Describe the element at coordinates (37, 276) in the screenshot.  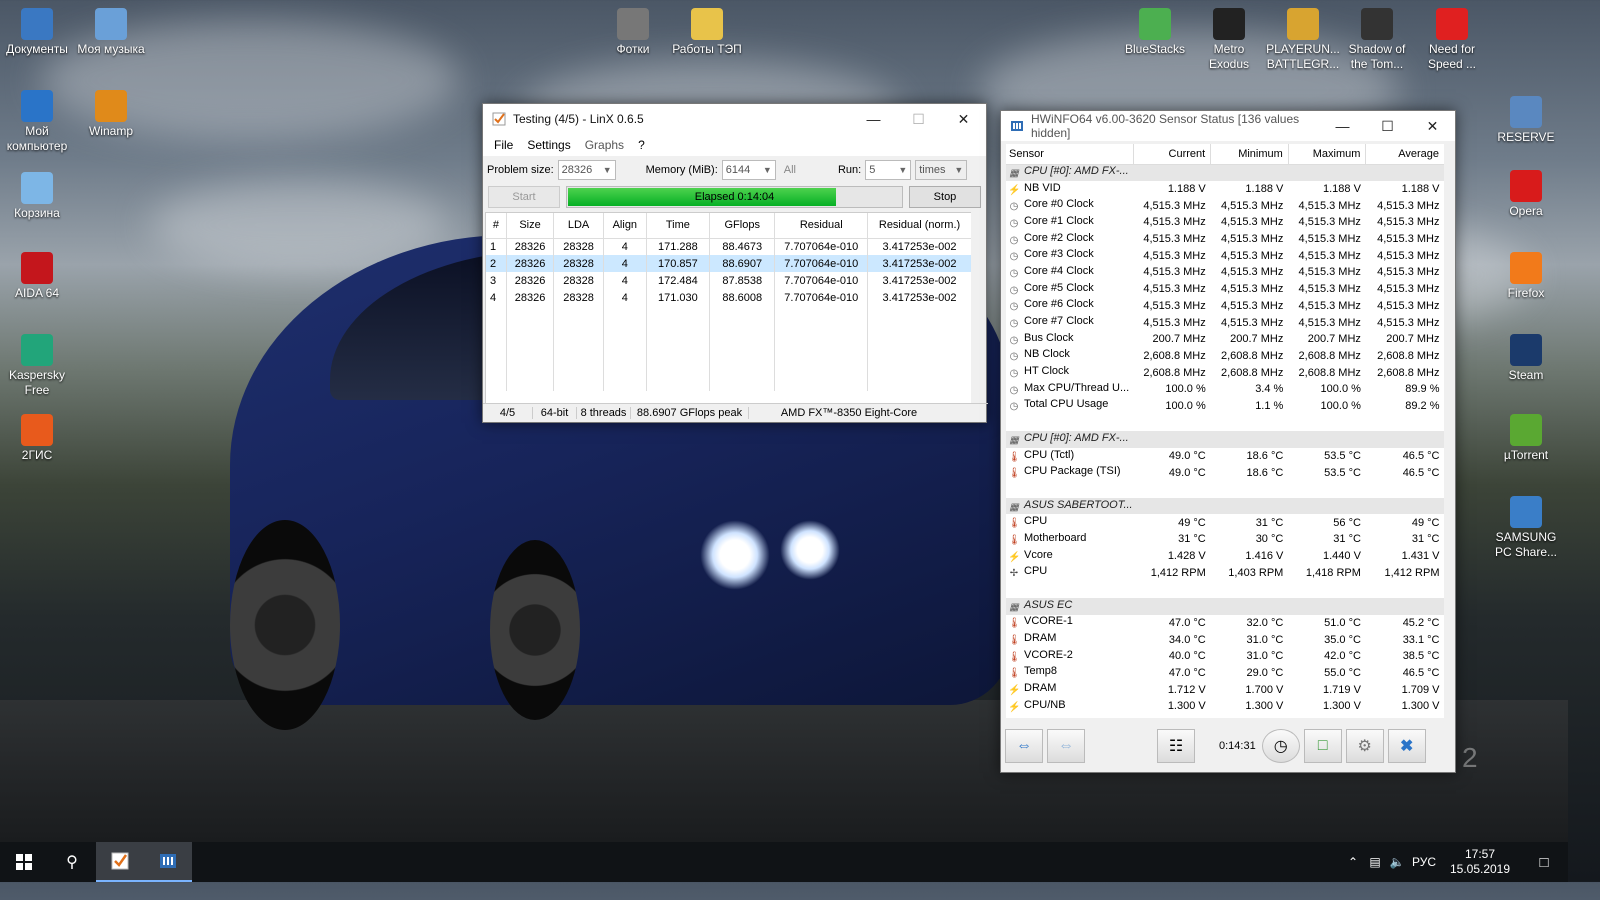
I see `desktop-icon: AIDA 64` at that location.